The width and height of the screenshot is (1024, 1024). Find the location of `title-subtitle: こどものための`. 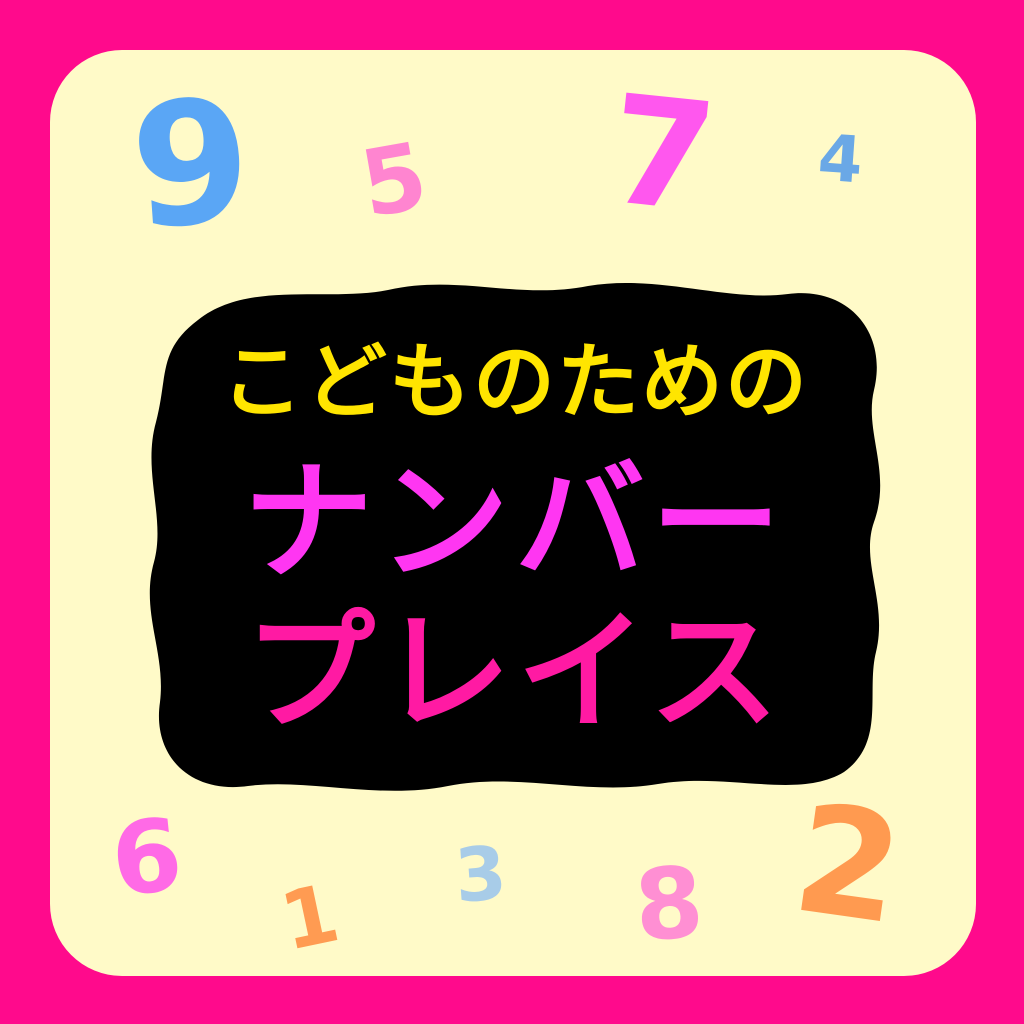

title-subtitle: こどものための is located at coordinates (514, 382).